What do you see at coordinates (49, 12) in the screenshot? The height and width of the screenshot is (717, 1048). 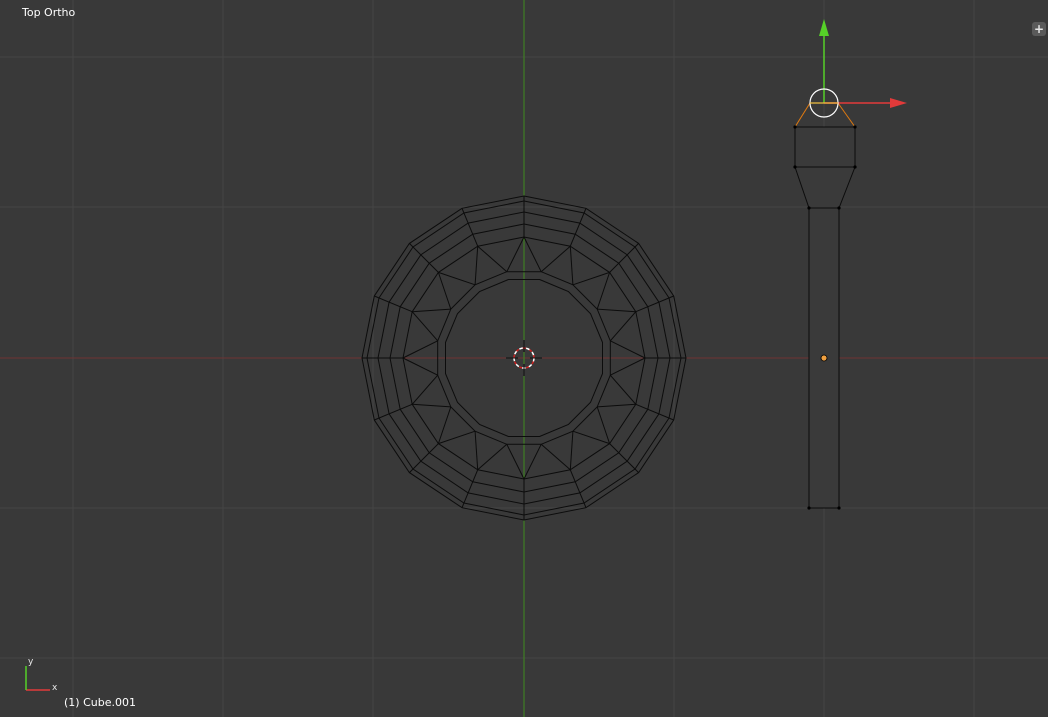 I see `view-name-label: Top Ortho` at bounding box center [49, 12].